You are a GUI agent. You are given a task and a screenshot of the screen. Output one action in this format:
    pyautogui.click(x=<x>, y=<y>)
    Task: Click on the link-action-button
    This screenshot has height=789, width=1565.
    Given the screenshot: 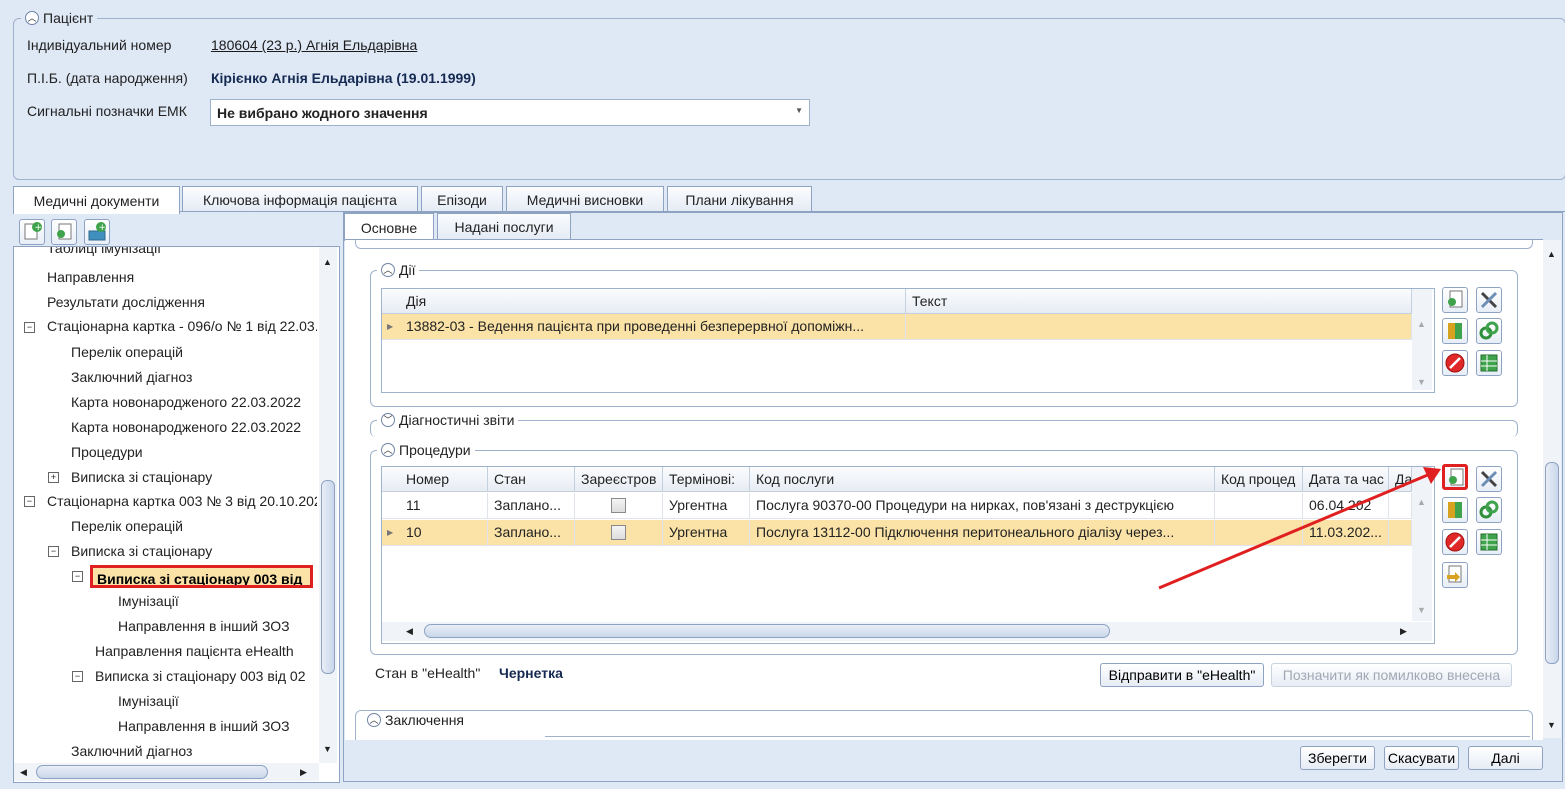 What is the action you would take?
    pyautogui.click(x=1489, y=331)
    